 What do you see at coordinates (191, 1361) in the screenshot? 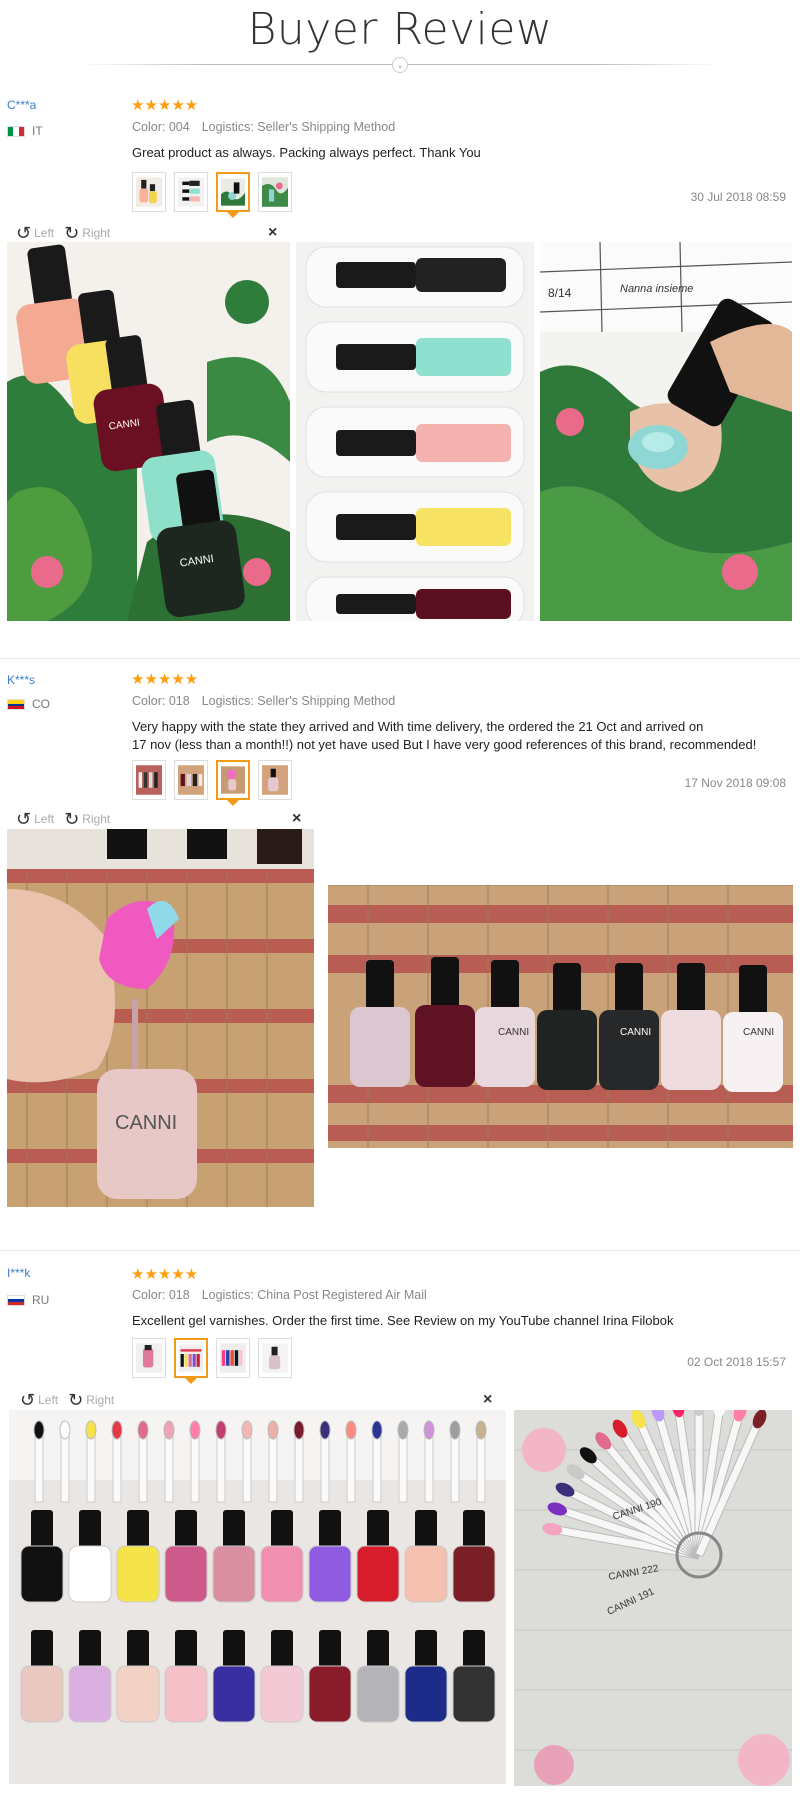
I see `review-thumbnail-active` at bounding box center [191, 1361].